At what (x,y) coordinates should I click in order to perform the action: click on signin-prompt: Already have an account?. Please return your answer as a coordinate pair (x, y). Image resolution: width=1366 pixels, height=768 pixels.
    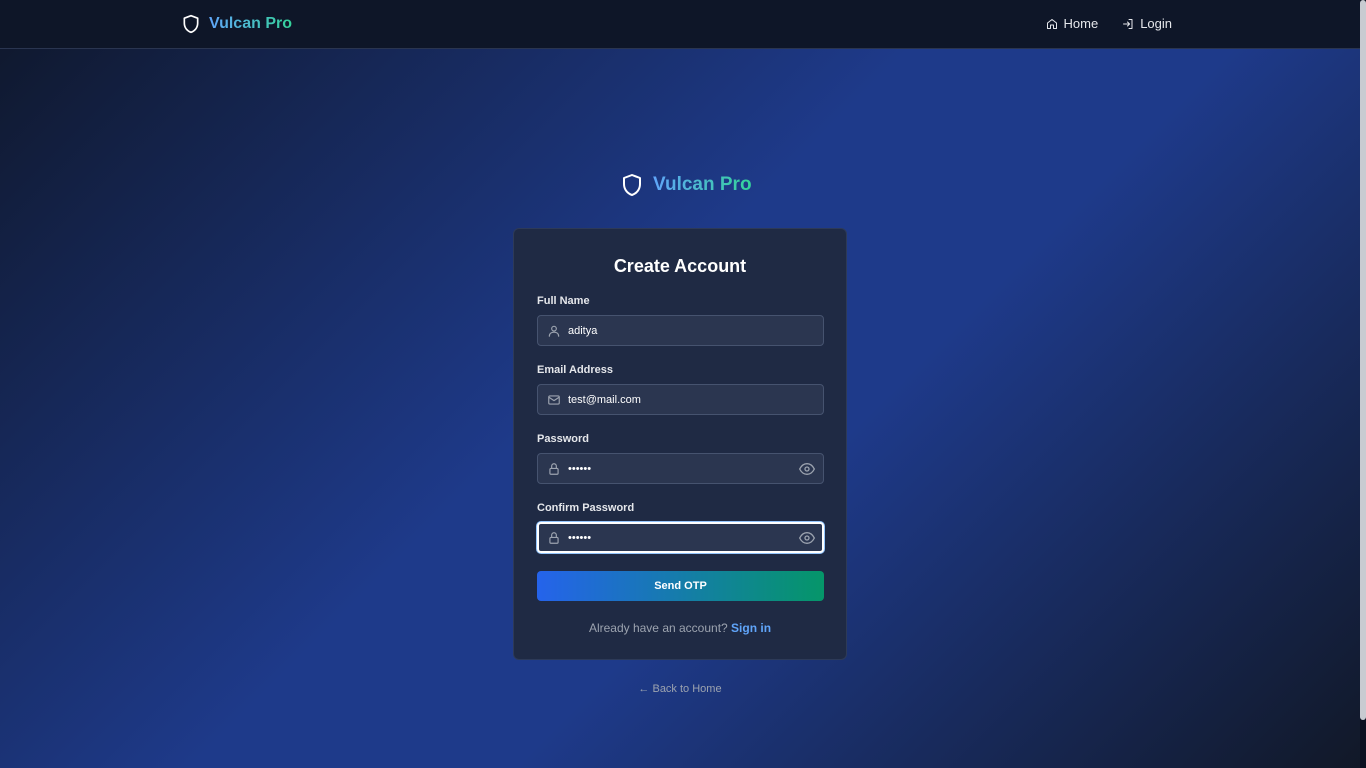
    Looking at the image, I should click on (658, 628).